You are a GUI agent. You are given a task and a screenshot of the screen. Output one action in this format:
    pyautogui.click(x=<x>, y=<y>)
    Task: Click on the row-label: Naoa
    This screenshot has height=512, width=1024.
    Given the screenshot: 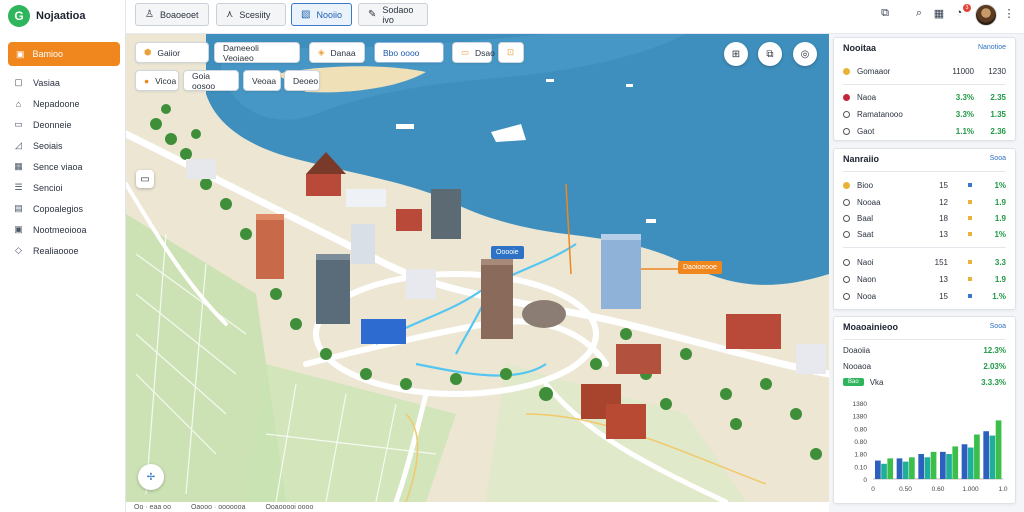 What is the action you would take?
    pyautogui.click(x=867, y=97)
    